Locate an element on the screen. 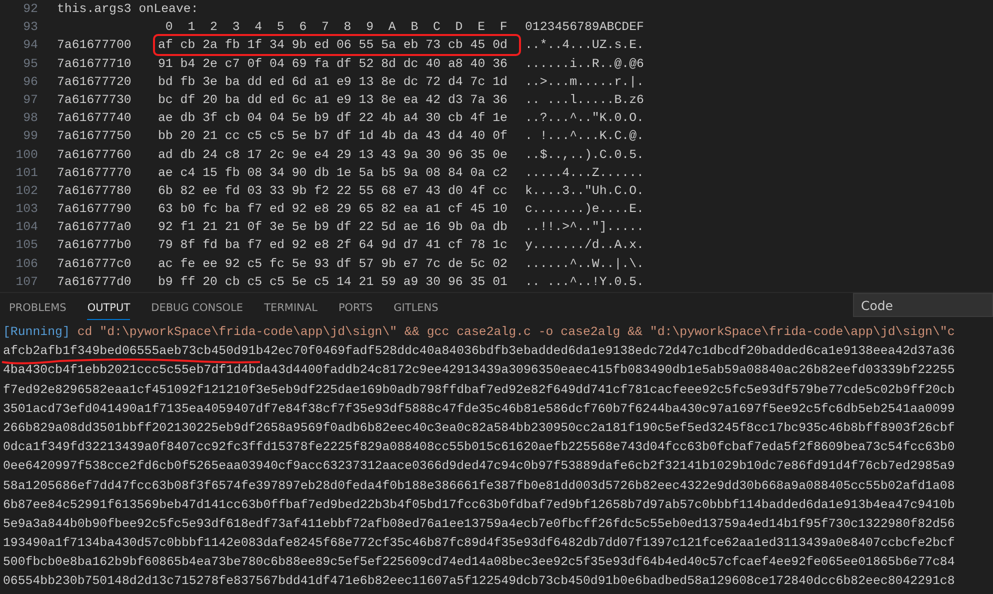 The width and height of the screenshot is (993, 594). output-line: 58a1205686ef7dd47fcc63b08f3f6574fe397897eb28d0feda4f0b188e386661fe387fb0e81dd003d5726b82eec4322e9dd30b668a9a088405cc55b02afd1a08 is located at coordinates (479, 485).